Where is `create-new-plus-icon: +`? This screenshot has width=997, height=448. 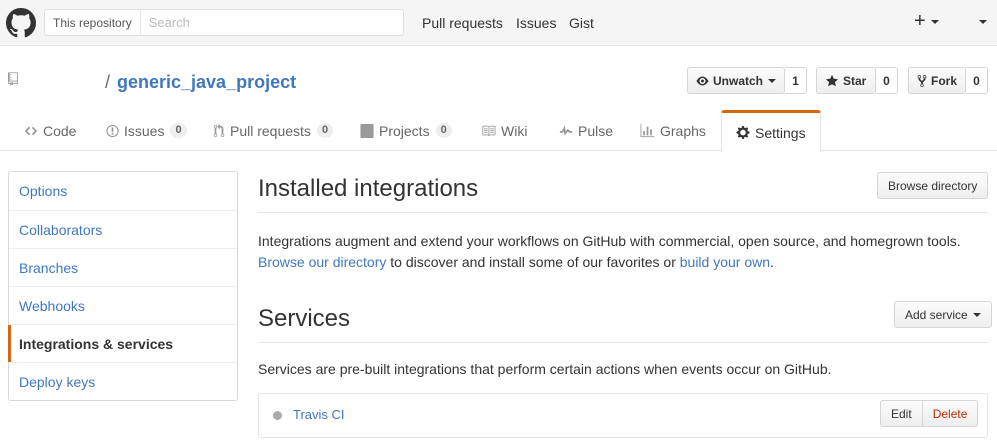 create-new-plus-icon: + is located at coordinates (920, 21).